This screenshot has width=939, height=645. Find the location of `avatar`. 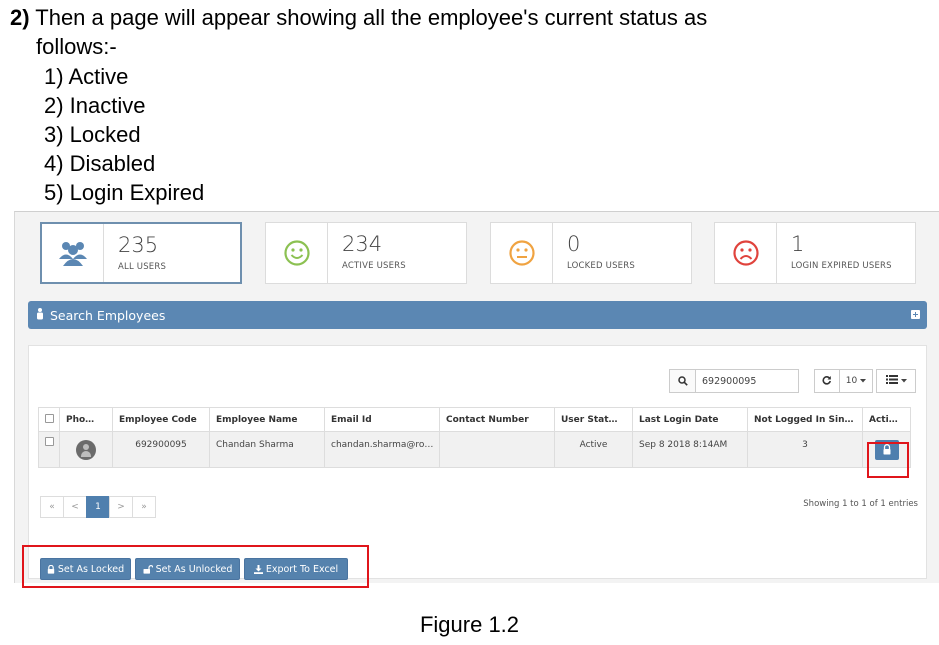

avatar is located at coordinates (86, 449).